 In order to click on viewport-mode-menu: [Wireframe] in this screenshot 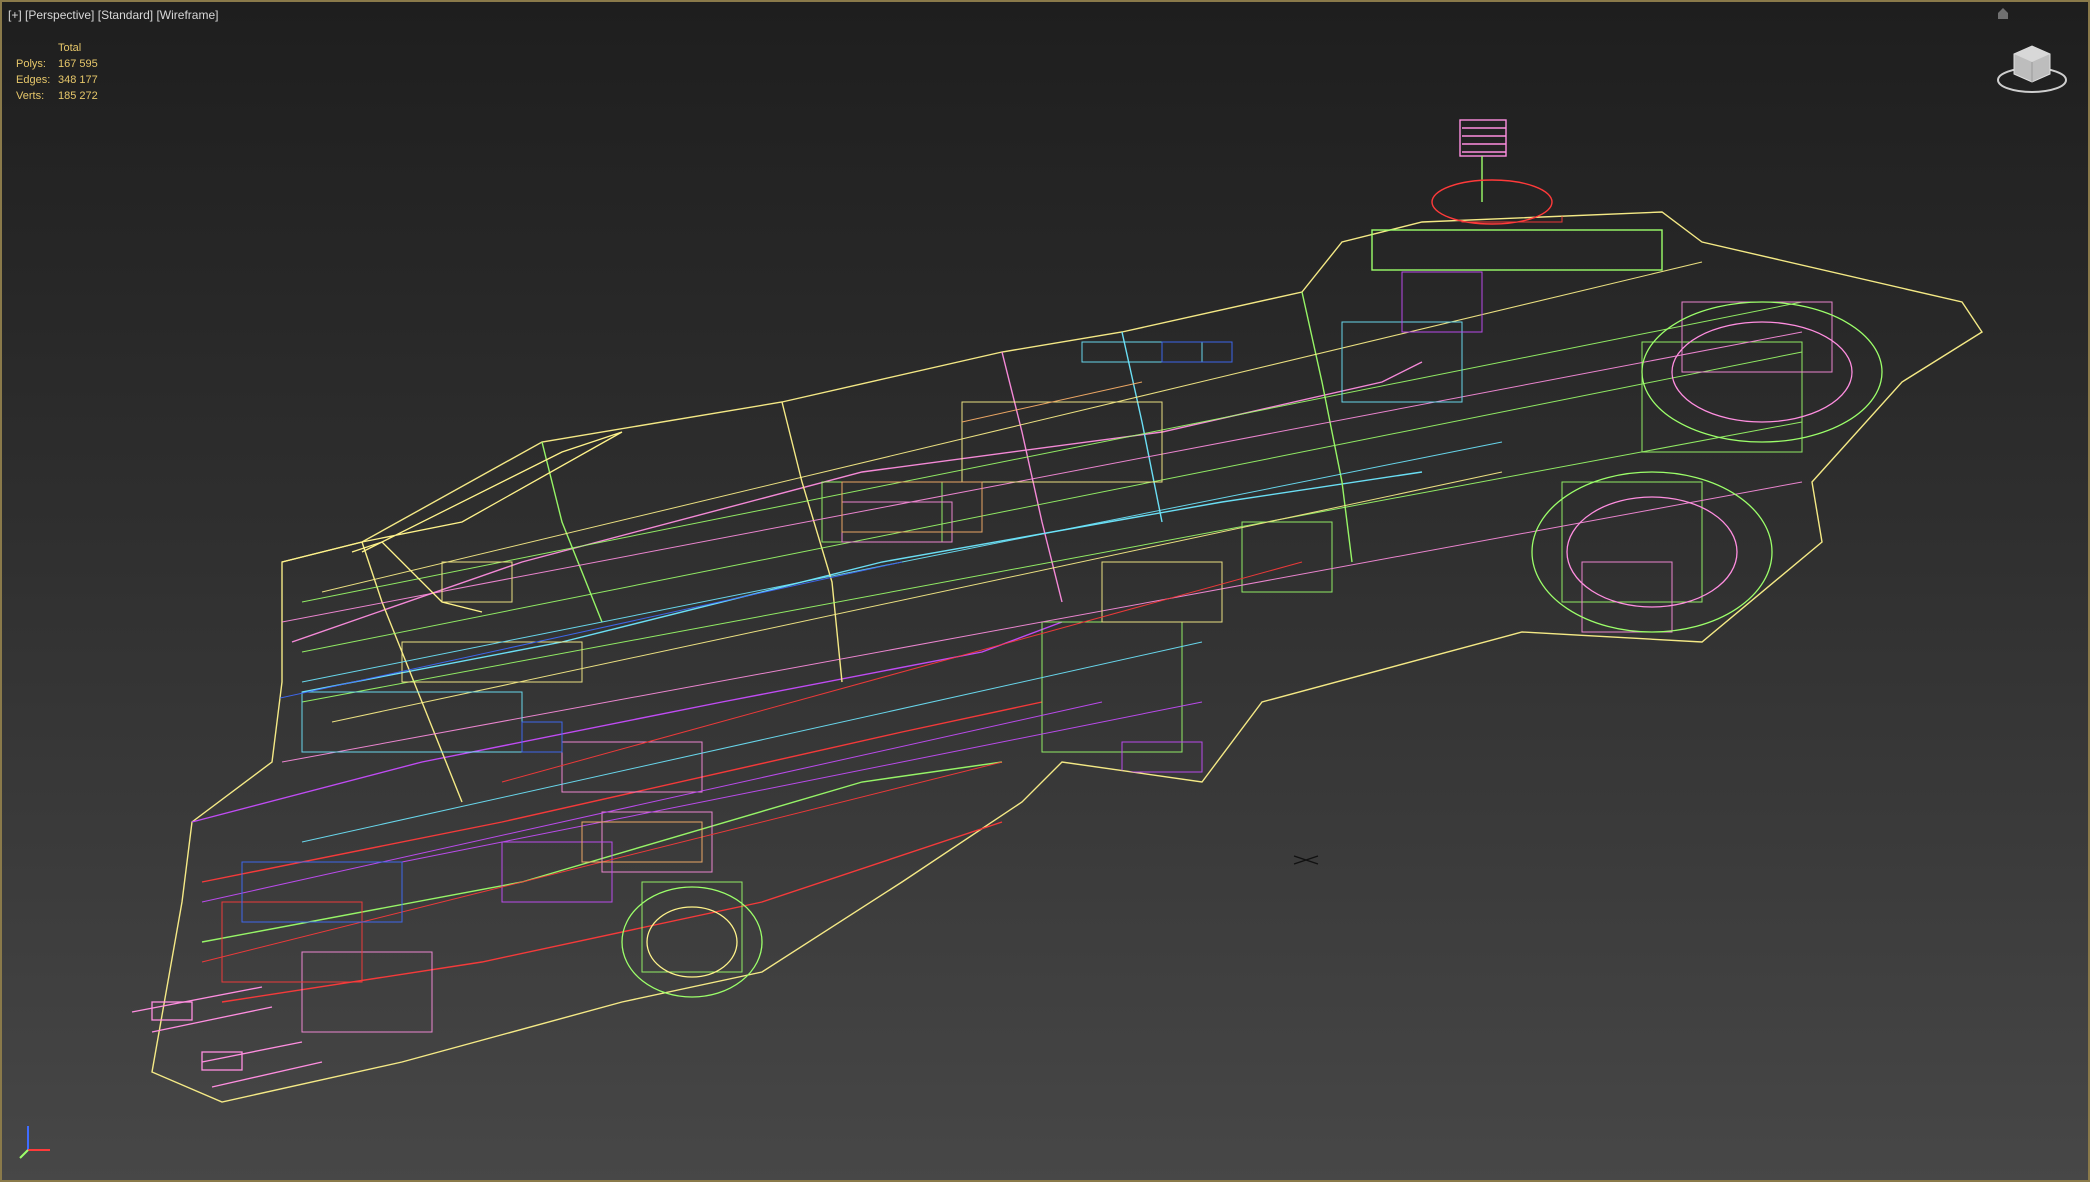, I will do `click(187, 15)`.